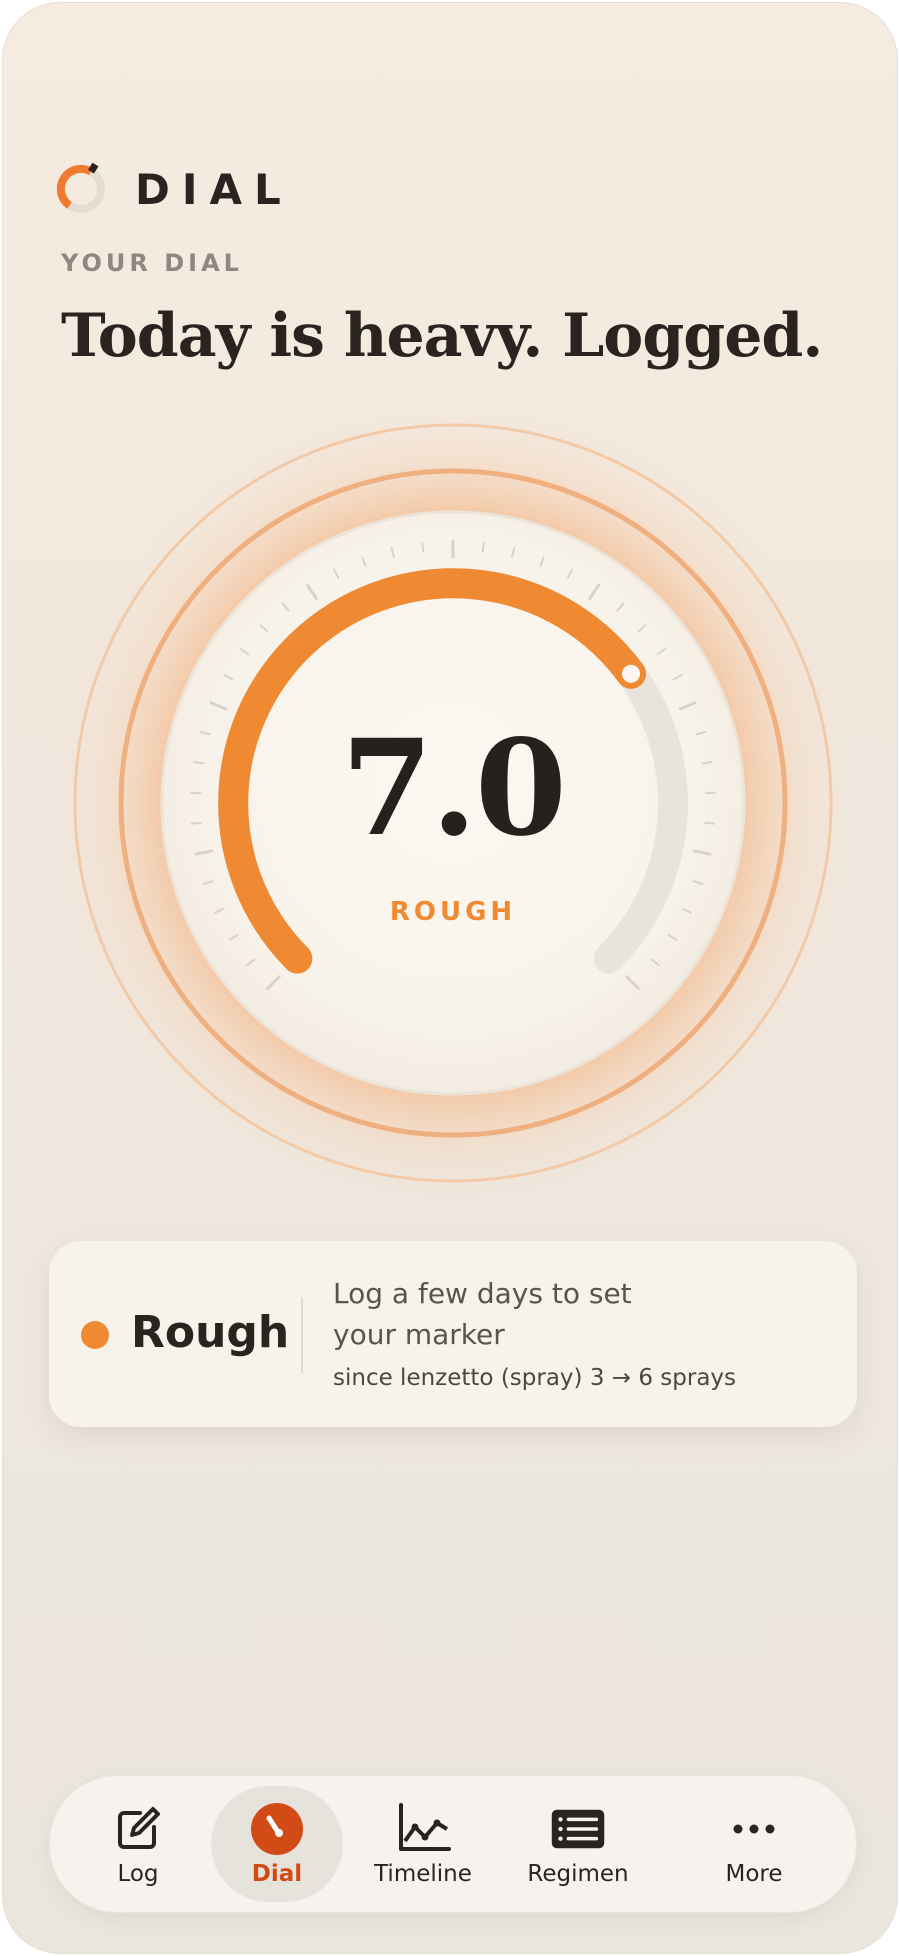 The width and height of the screenshot is (900, 1956). I want to click on app-name: DIAL, so click(214, 189).